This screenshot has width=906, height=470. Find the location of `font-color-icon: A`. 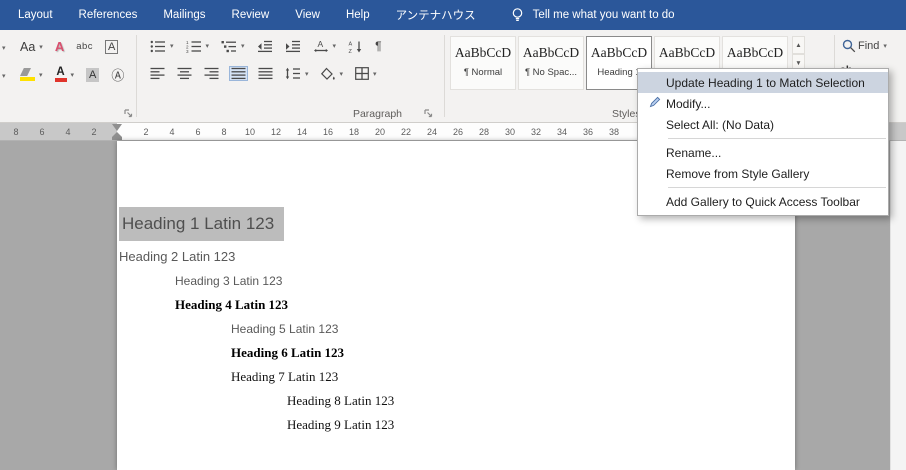

font-color-icon: A is located at coordinates (60, 74).